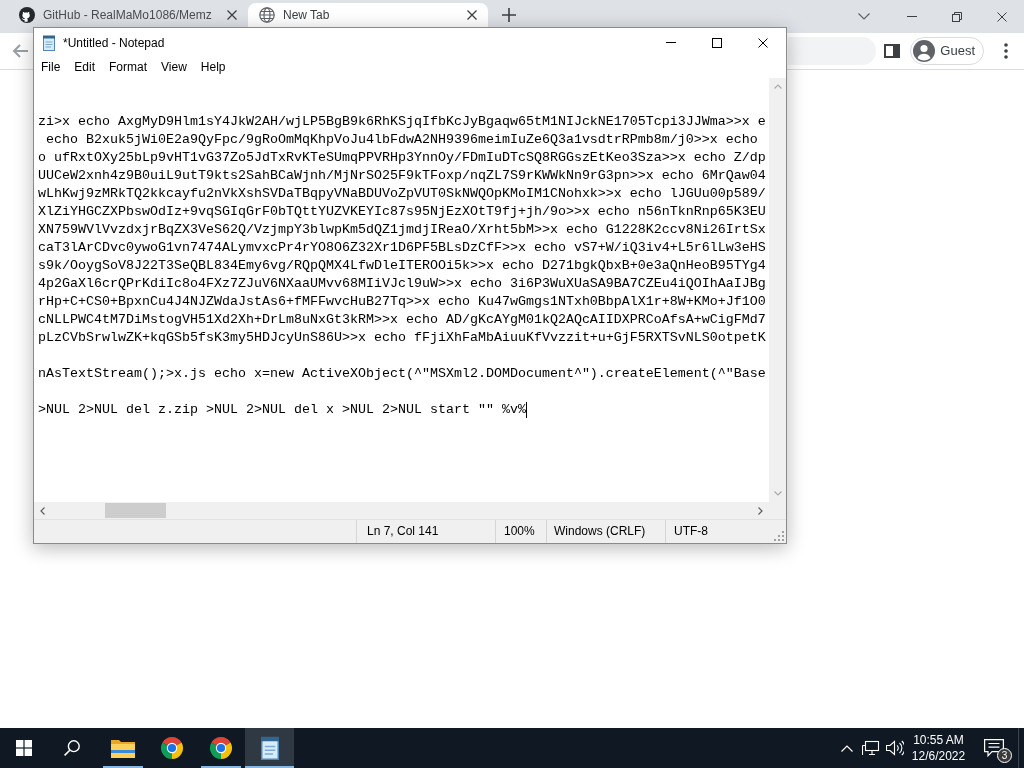  Describe the element at coordinates (956, 16) in the screenshot. I see `restore-icon` at that location.